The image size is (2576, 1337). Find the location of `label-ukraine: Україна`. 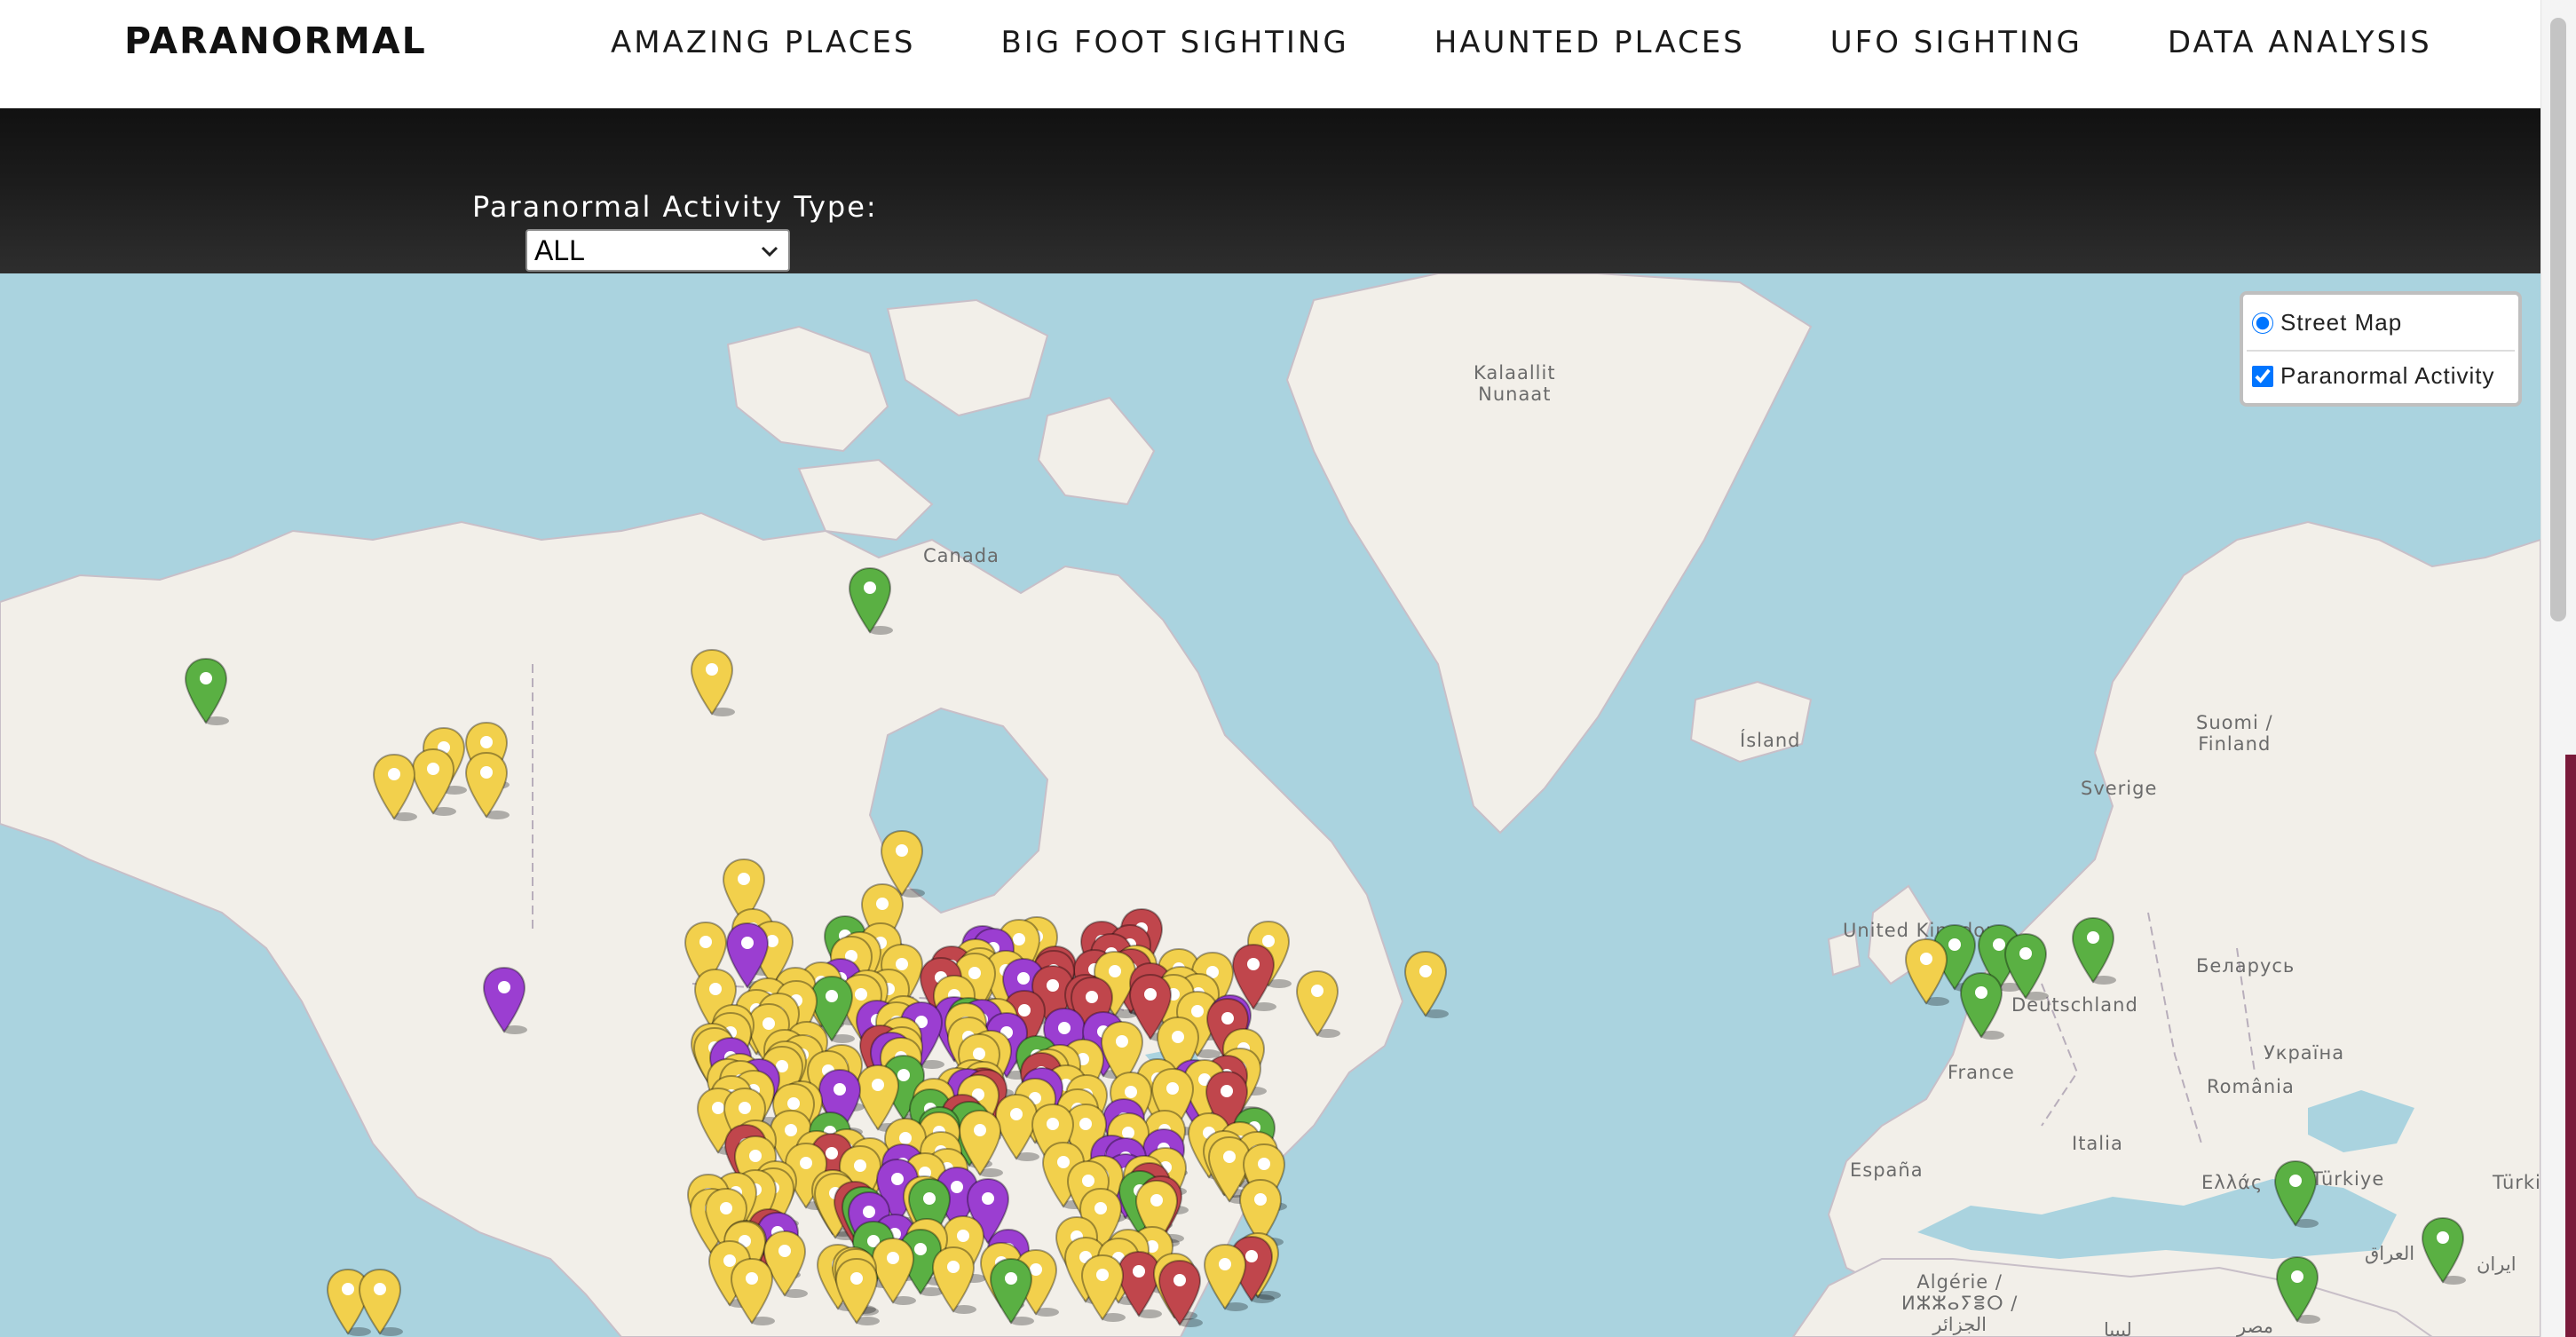

label-ukraine: Україна is located at coordinates (2304, 1053).